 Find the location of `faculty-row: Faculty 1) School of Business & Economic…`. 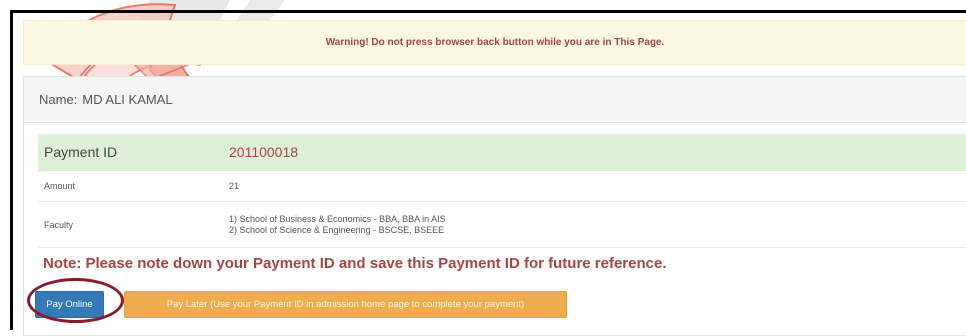

faculty-row: Faculty 1) School of Business & Economic… is located at coordinates (502, 225).